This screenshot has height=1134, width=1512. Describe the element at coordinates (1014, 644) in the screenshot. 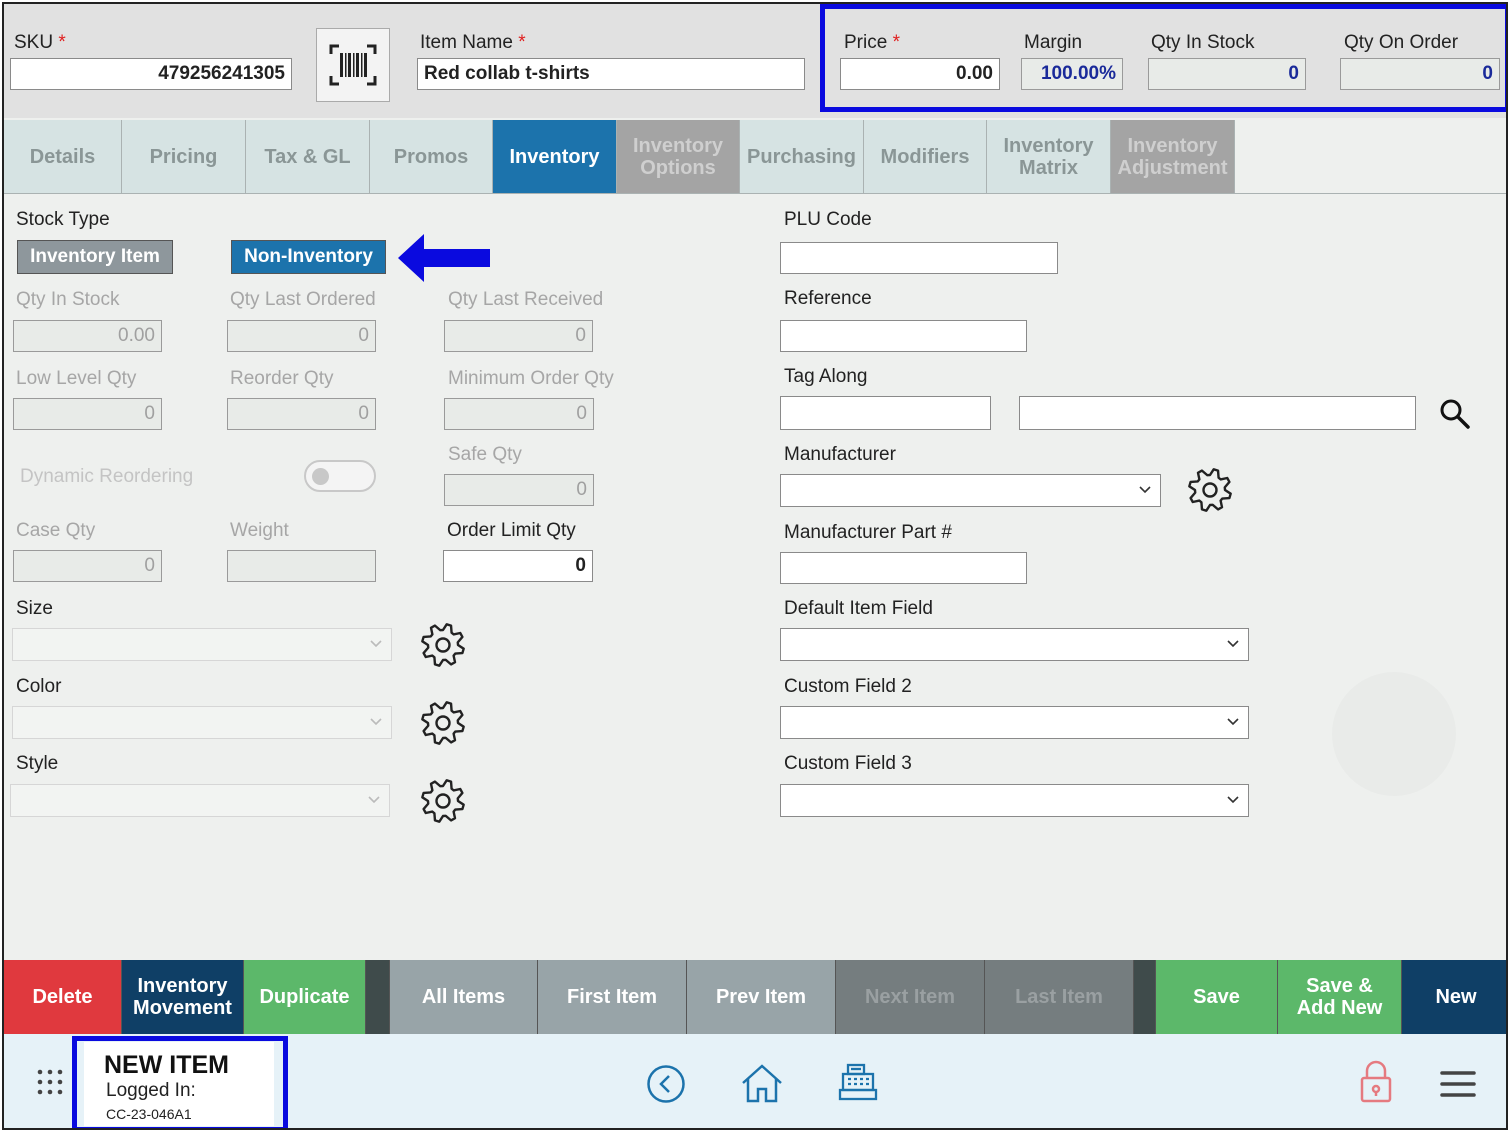

I see `default-item-field-select` at that location.